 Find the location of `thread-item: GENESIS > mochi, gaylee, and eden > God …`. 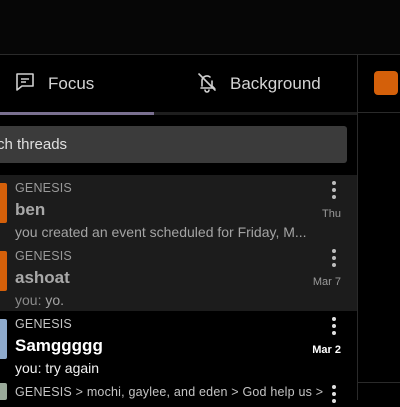

thread-item: GENESIS > mochi, gaylee, and eden > God … is located at coordinates (178, 391).